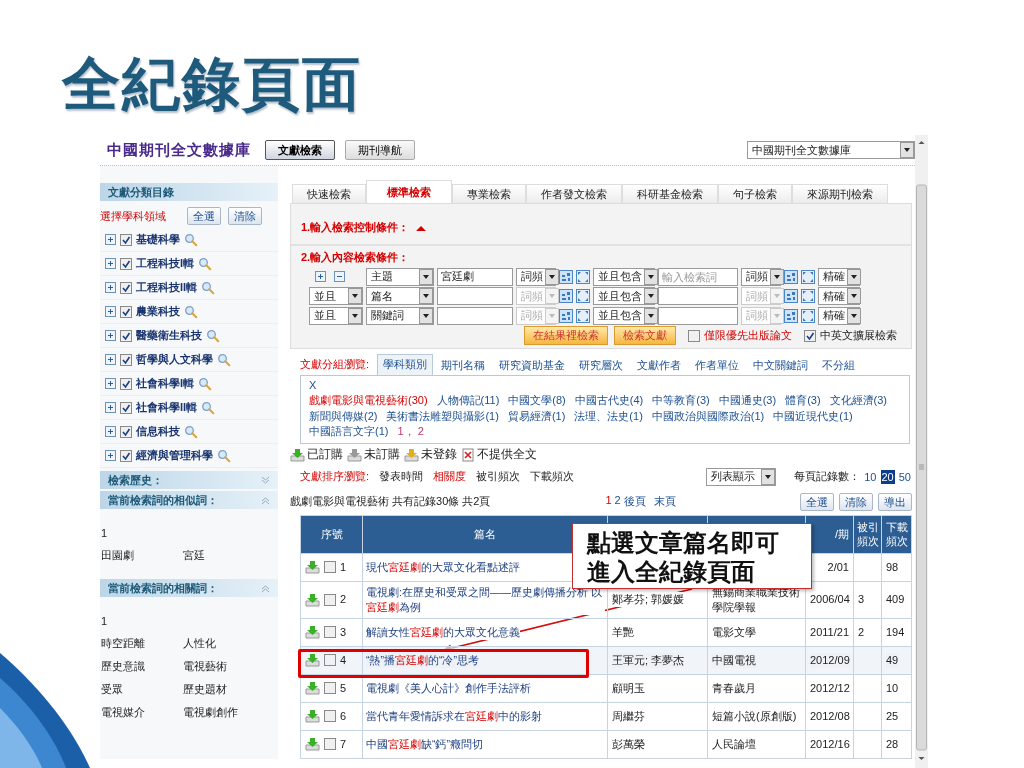  I want to click on page-link: 2, so click(617, 501).